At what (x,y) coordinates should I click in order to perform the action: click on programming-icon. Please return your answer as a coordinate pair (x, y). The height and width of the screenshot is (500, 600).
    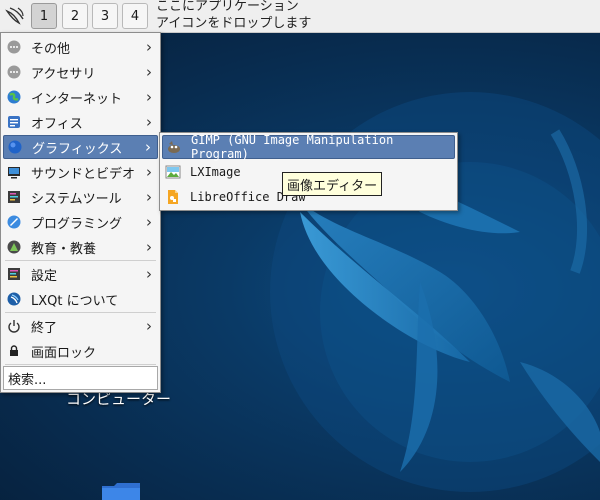
    Looking at the image, I should click on (14, 222).